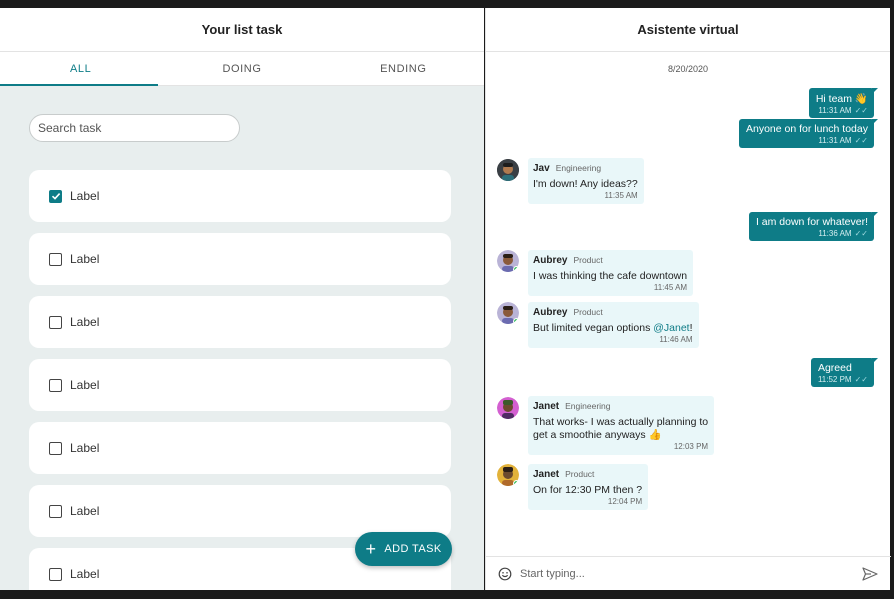 The height and width of the screenshot is (599, 894). Describe the element at coordinates (80, 68) in the screenshot. I see `tab-all: ALL` at that location.